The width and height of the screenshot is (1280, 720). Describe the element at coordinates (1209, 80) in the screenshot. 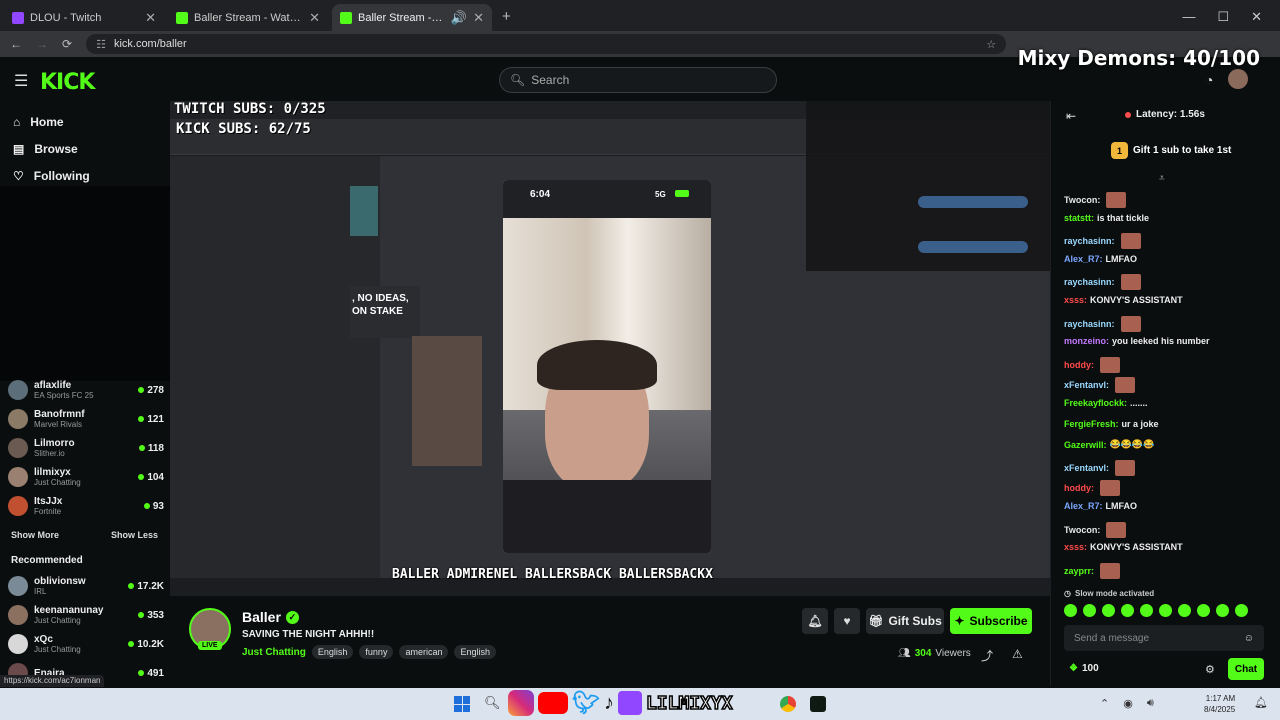

I see `notification-icon: ◔` at that location.